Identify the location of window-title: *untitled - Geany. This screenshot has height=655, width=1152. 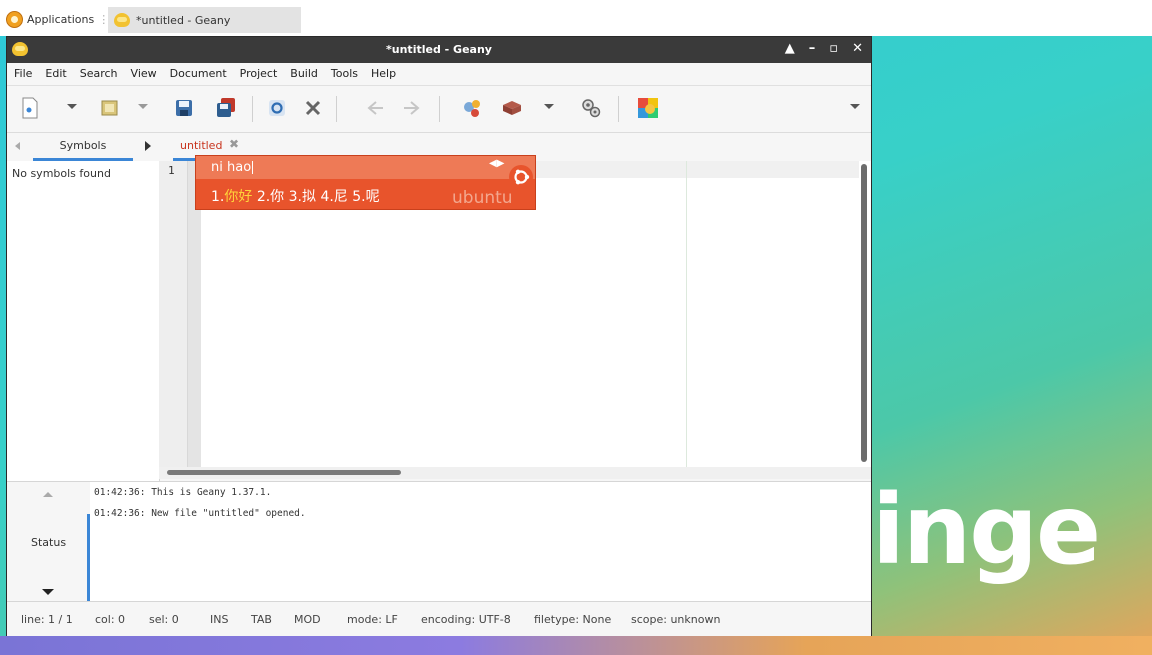
(439, 49).